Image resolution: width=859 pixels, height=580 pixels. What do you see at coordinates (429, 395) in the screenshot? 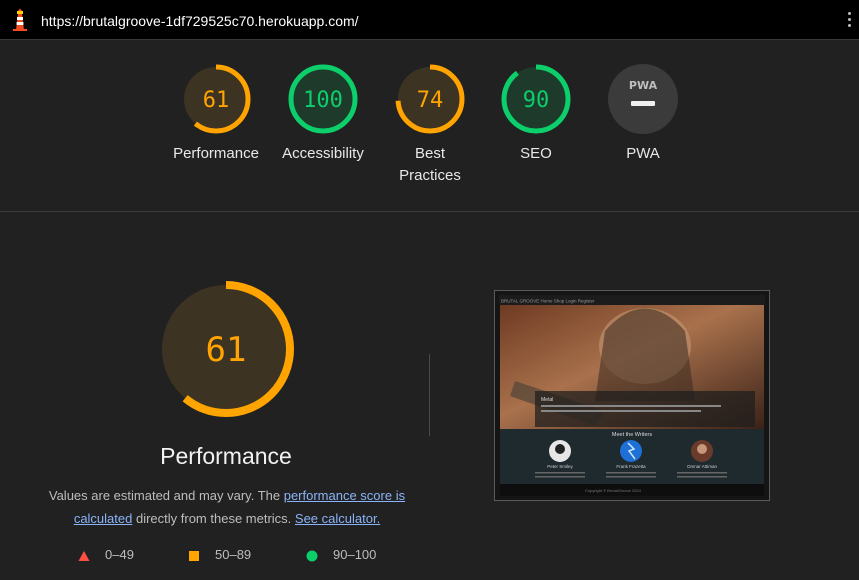
I see `vertical-divider` at bounding box center [429, 395].